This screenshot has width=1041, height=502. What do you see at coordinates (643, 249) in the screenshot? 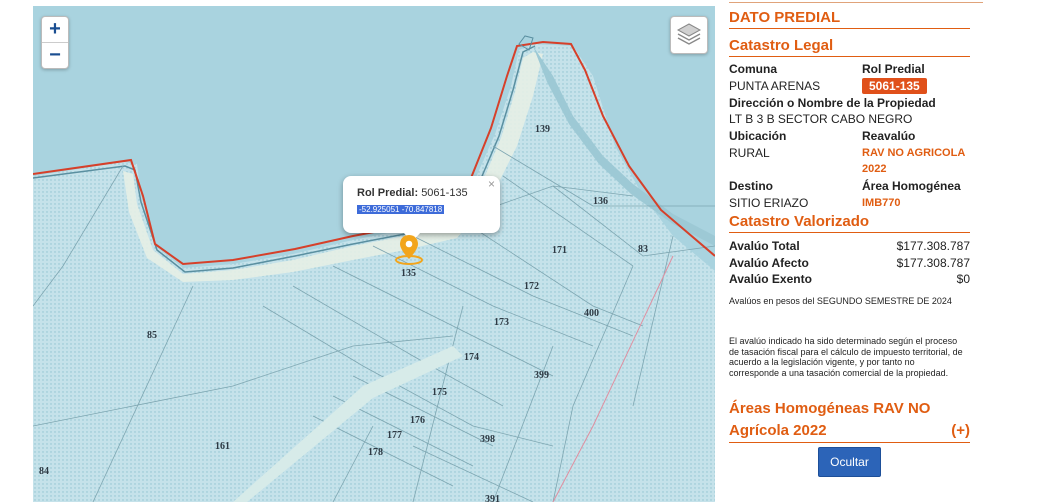
I see `lot-label: 83` at bounding box center [643, 249].